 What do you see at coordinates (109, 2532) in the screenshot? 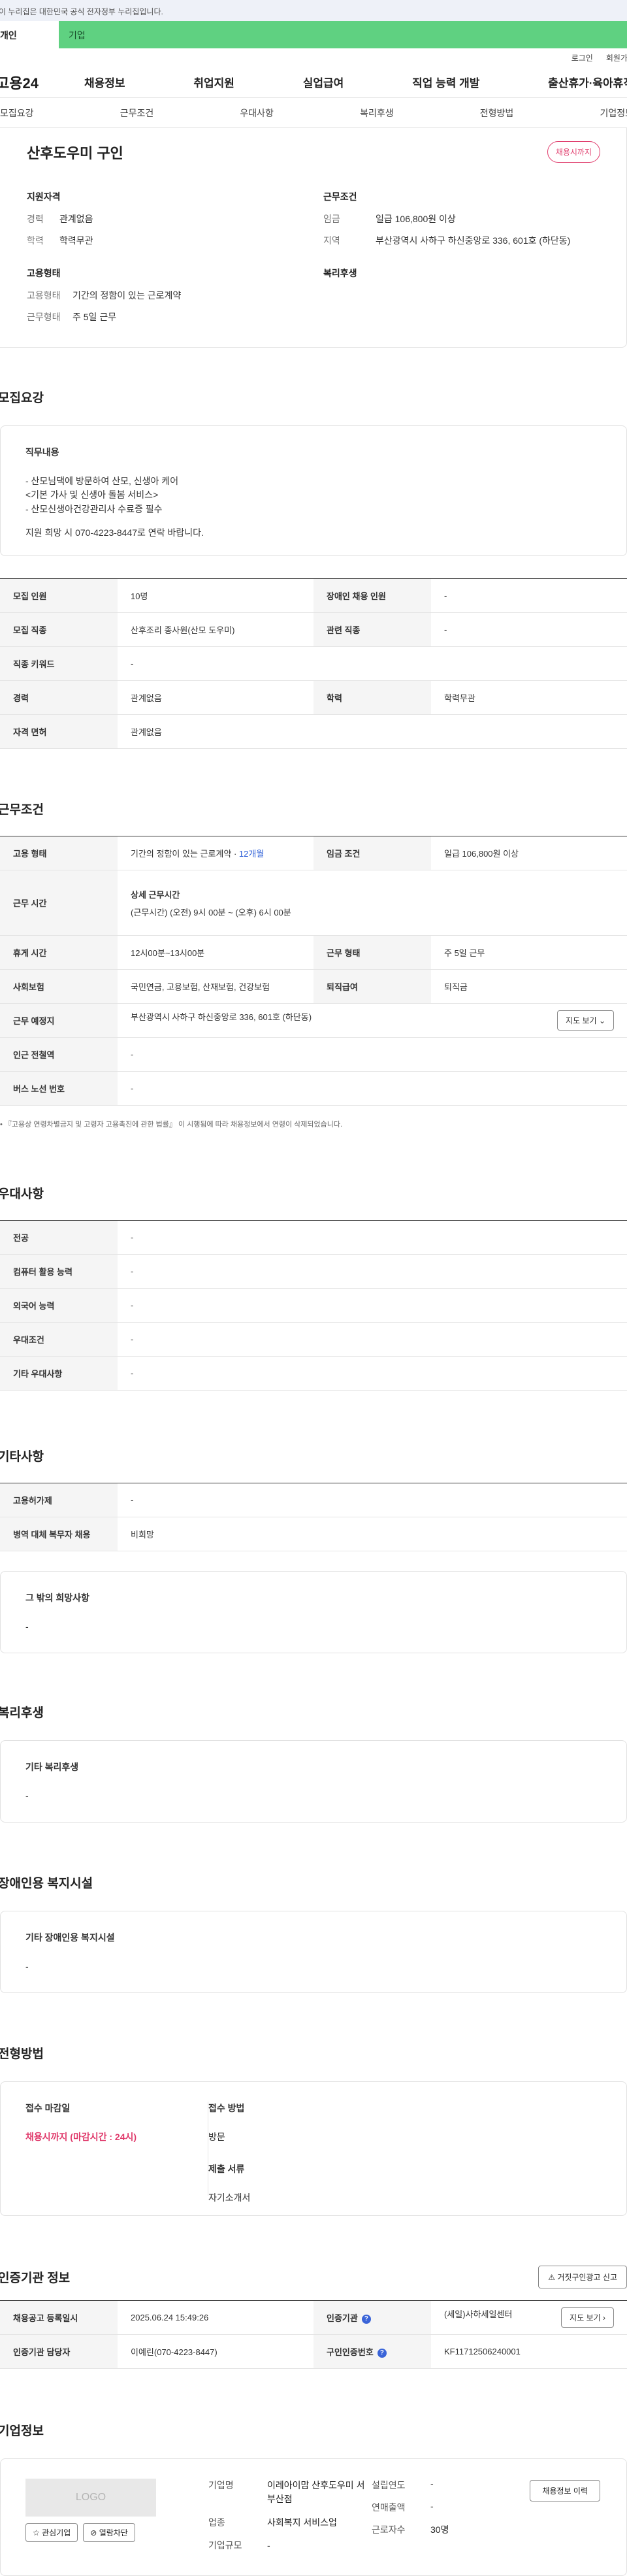
I see `block-view-button: ⊘ 열람차단` at bounding box center [109, 2532].